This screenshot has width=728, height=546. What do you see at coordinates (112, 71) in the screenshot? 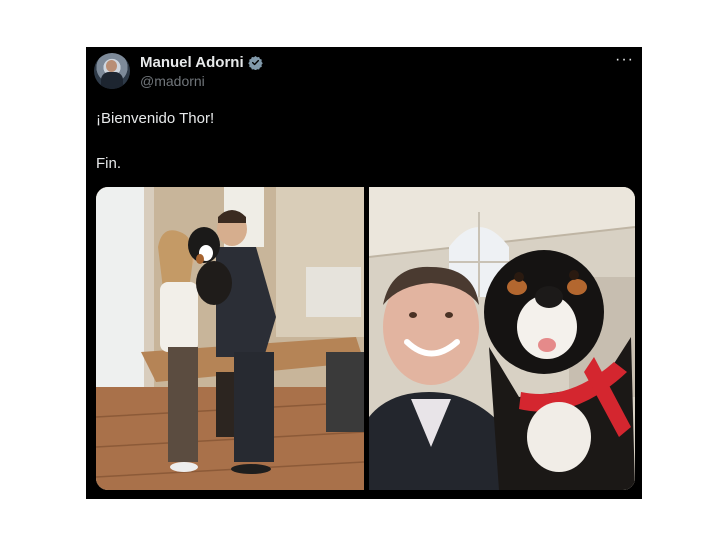
I see `avatar` at bounding box center [112, 71].